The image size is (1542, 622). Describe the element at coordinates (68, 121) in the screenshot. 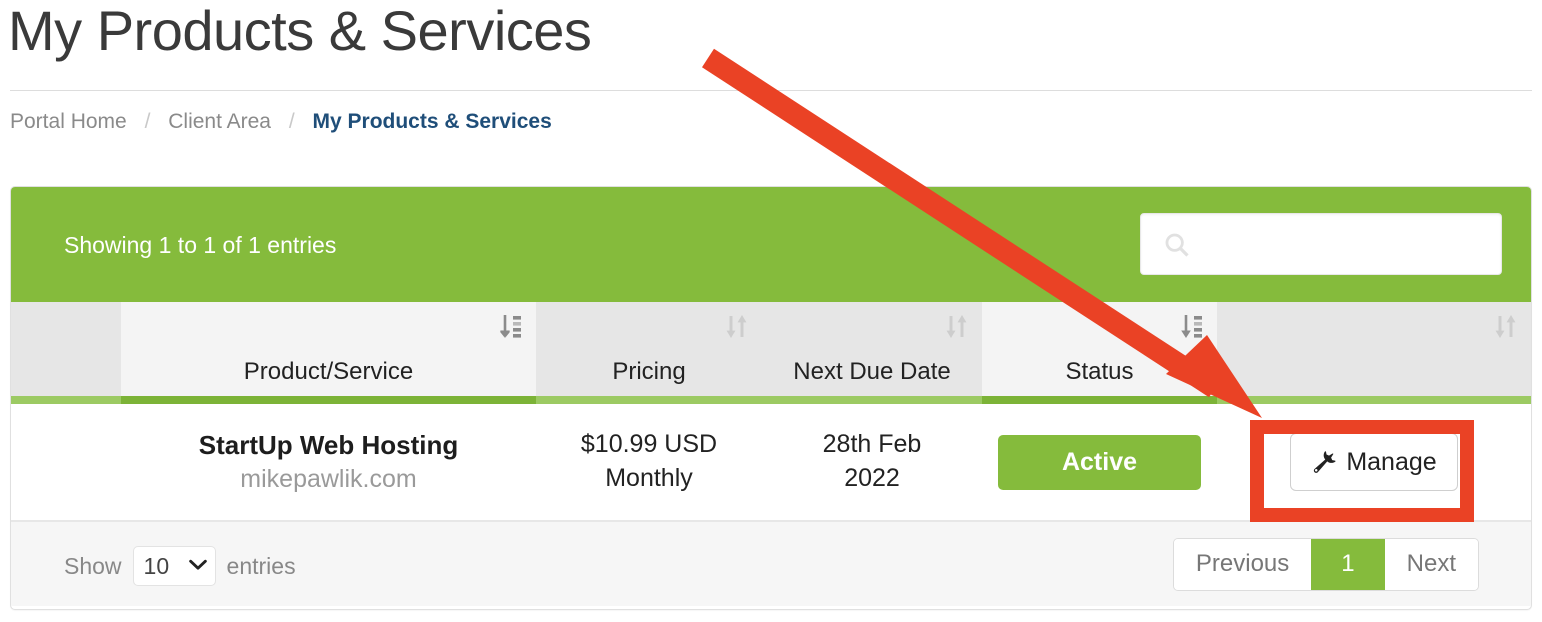

I see `breadcrumb-item-portal-home: Portal Home` at that location.